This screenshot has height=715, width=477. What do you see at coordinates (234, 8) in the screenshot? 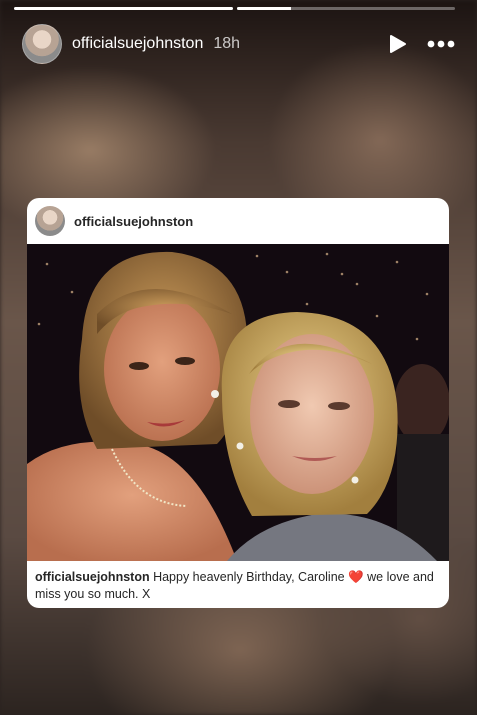
I see `story-progress` at bounding box center [234, 8].